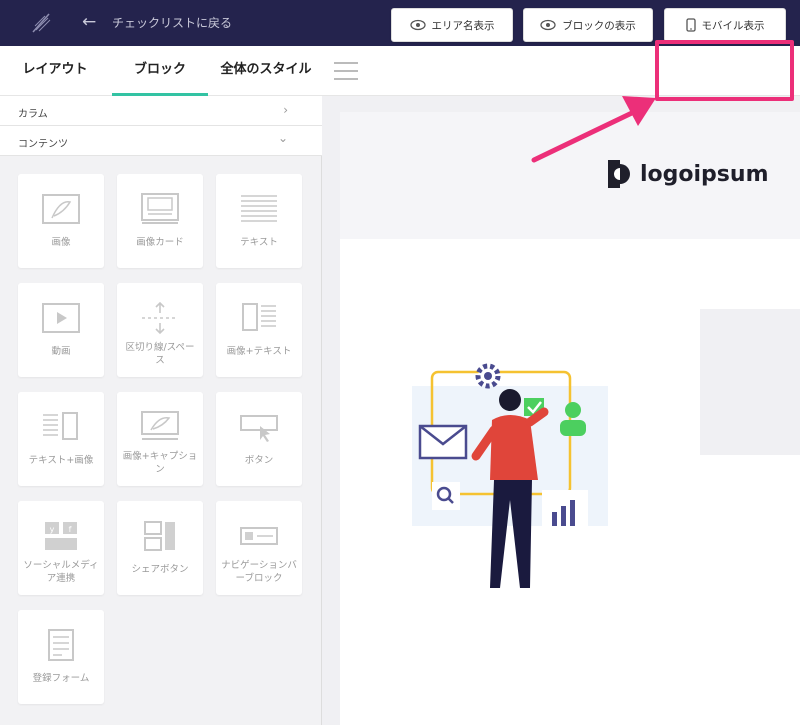 Image resolution: width=800 pixels, height=725 pixels. I want to click on svg-text: f, so click(70, 529).